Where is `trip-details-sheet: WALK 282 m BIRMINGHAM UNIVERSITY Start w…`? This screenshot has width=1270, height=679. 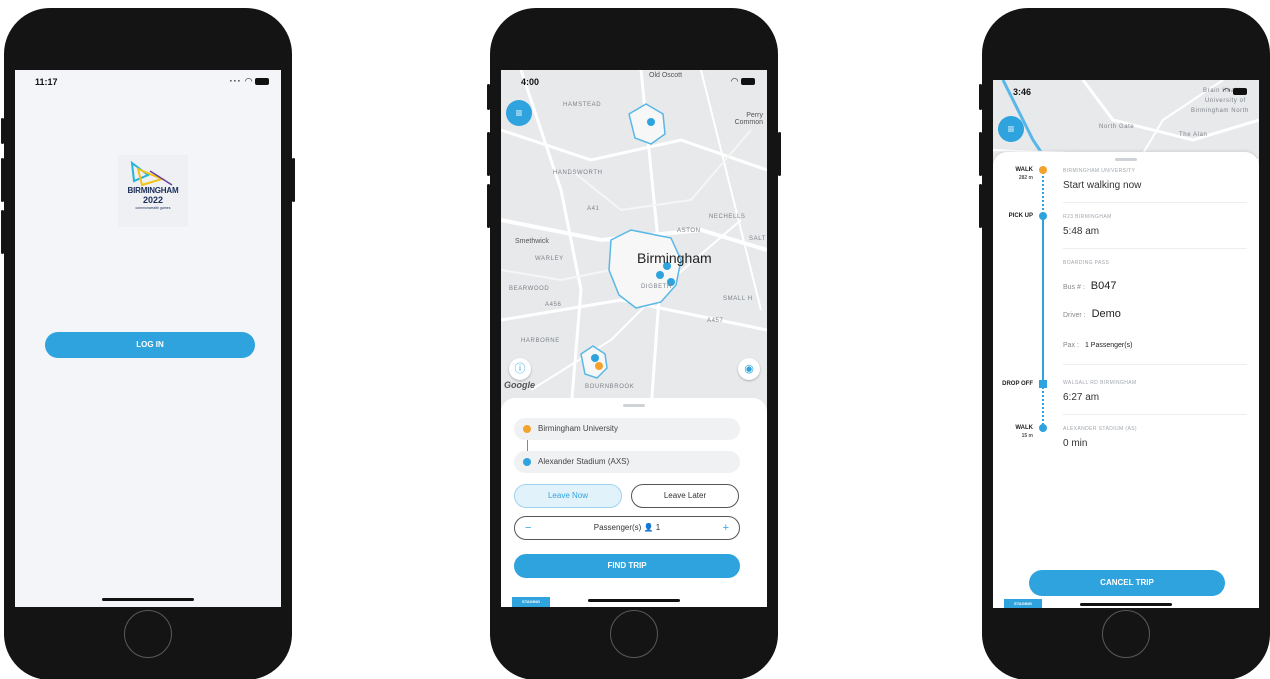 trip-details-sheet: WALK 282 m BIRMINGHAM UNIVERSITY Start w… is located at coordinates (1126, 380).